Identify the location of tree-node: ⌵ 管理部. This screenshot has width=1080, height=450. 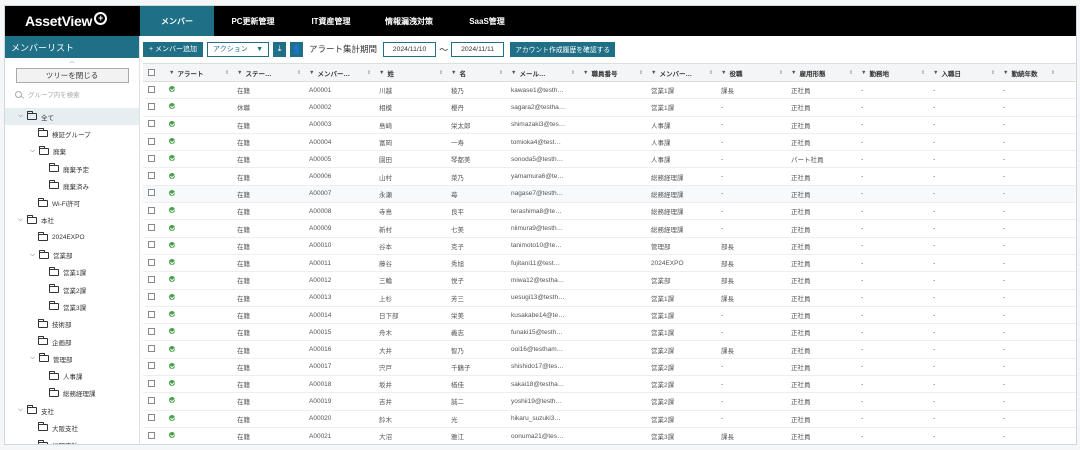
(72, 358).